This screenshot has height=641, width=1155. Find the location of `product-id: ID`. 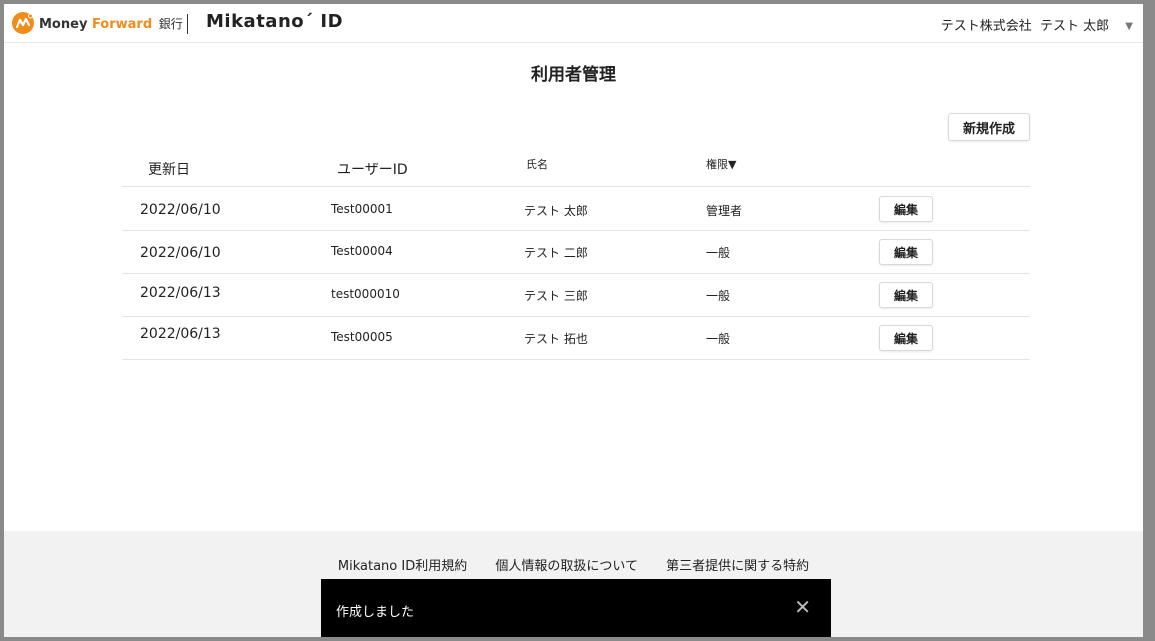

product-id: ID is located at coordinates (332, 21).